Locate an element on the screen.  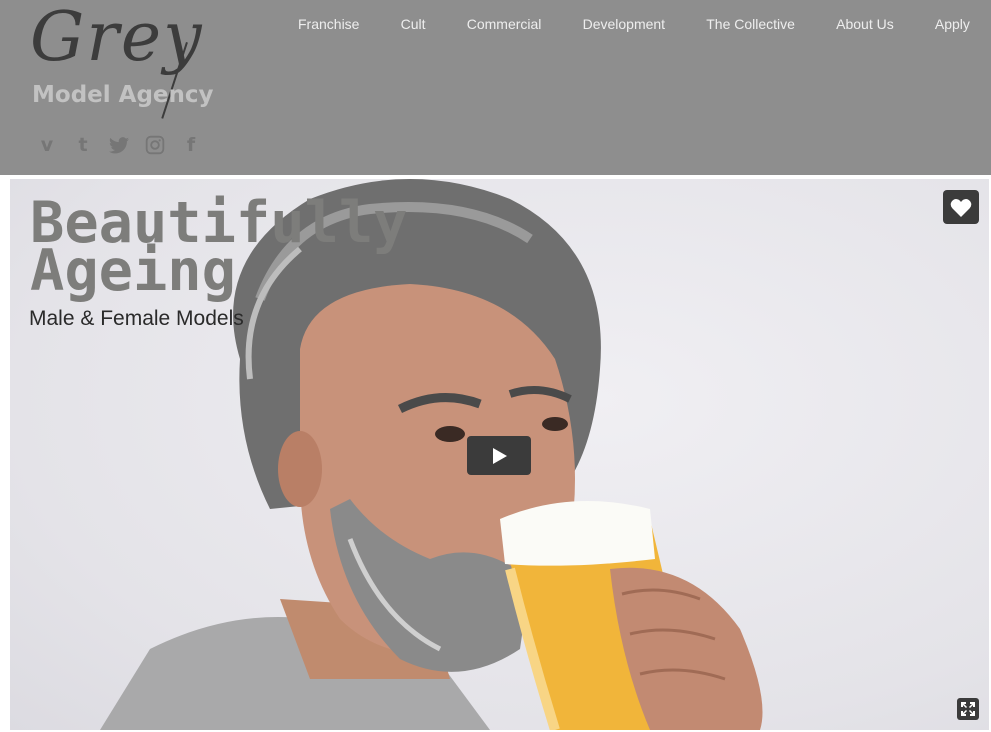
fullscreen-button is located at coordinates (968, 709).